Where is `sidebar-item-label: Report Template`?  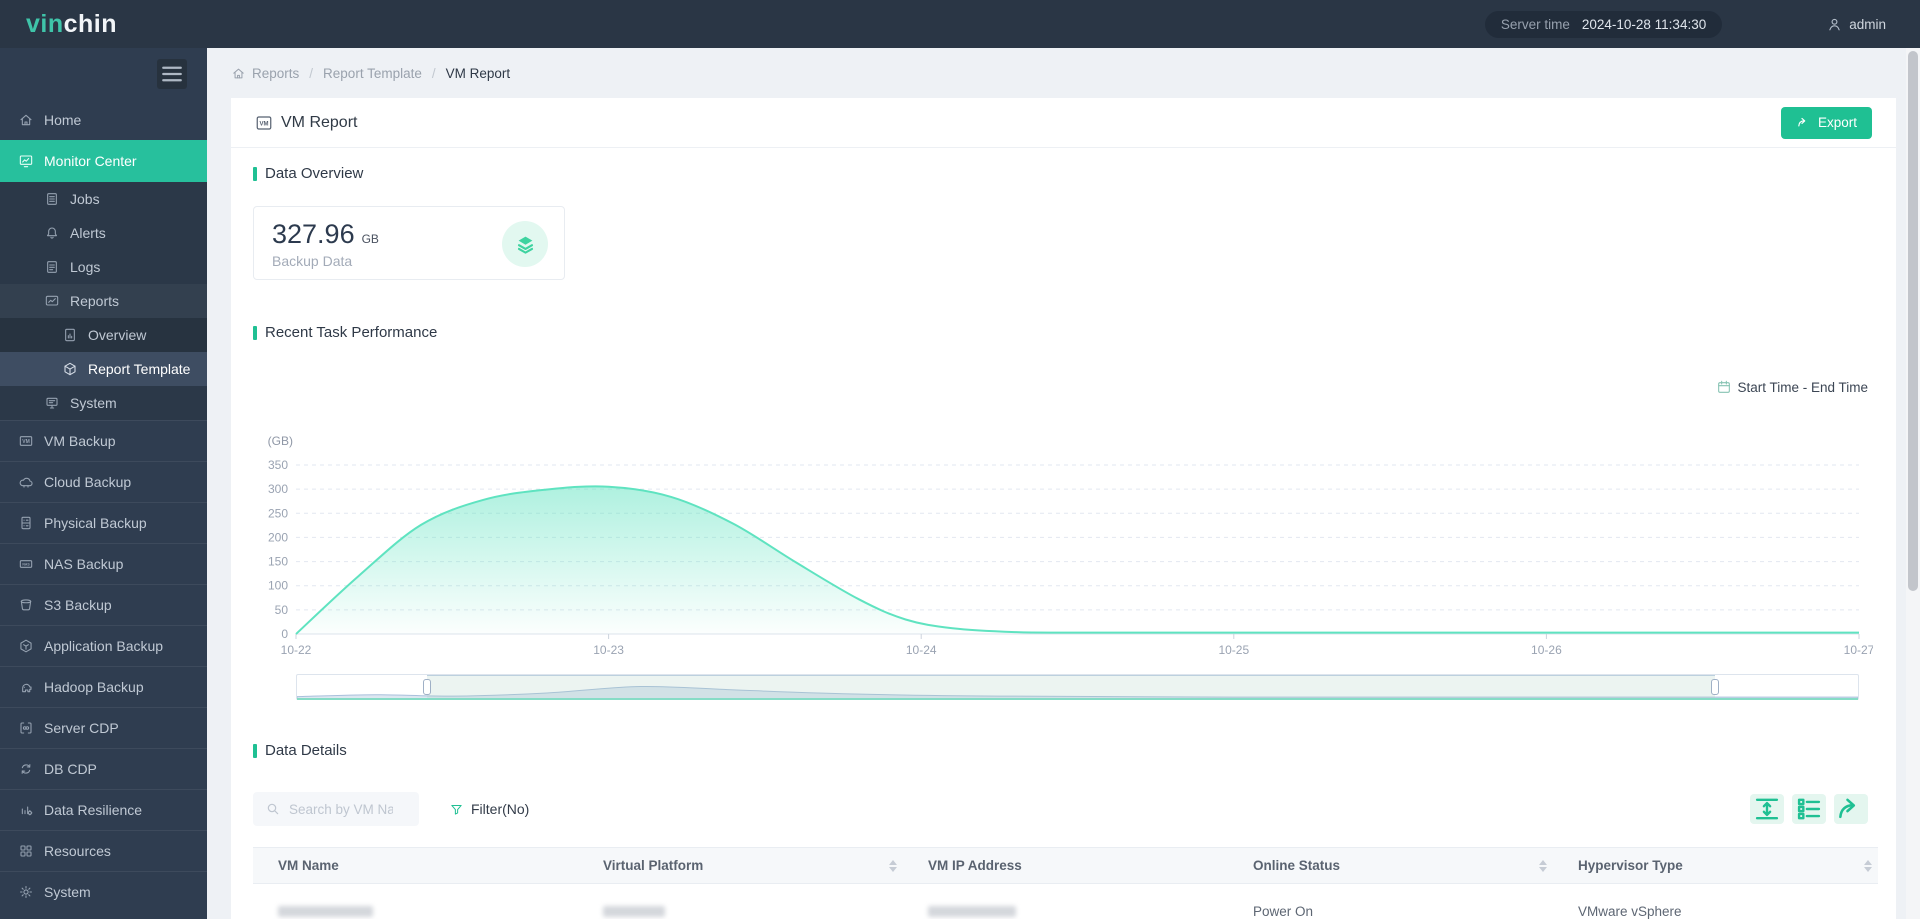
sidebar-item-label: Report Template is located at coordinates (139, 369).